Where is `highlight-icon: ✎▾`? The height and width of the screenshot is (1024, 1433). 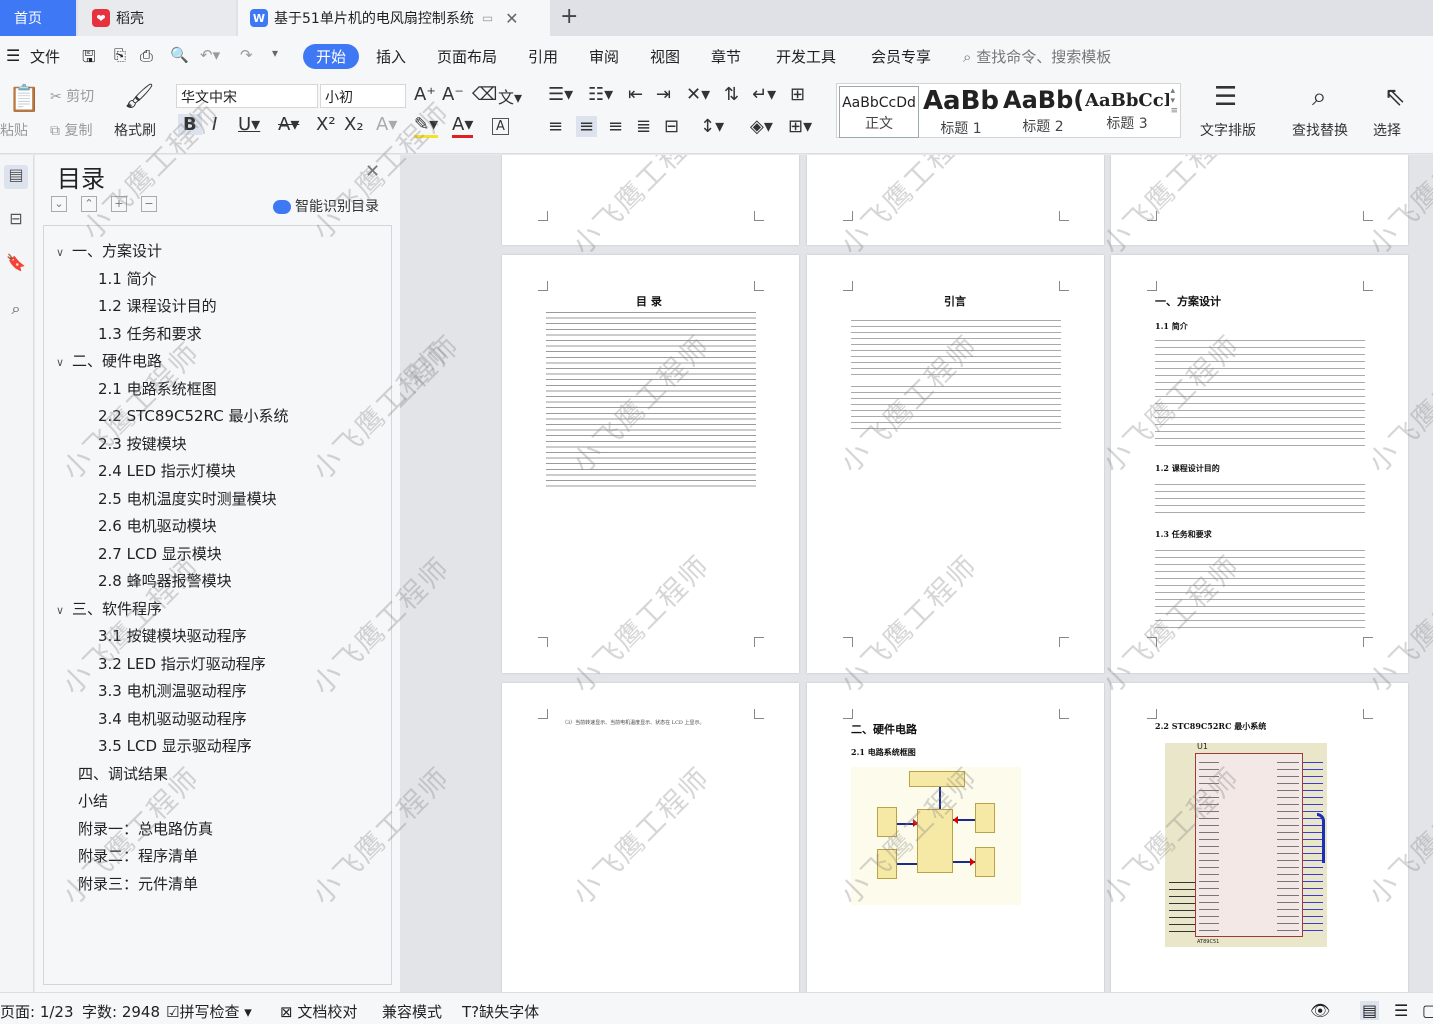
highlight-icon: ✎▾ is located at coordinates (426, 126).